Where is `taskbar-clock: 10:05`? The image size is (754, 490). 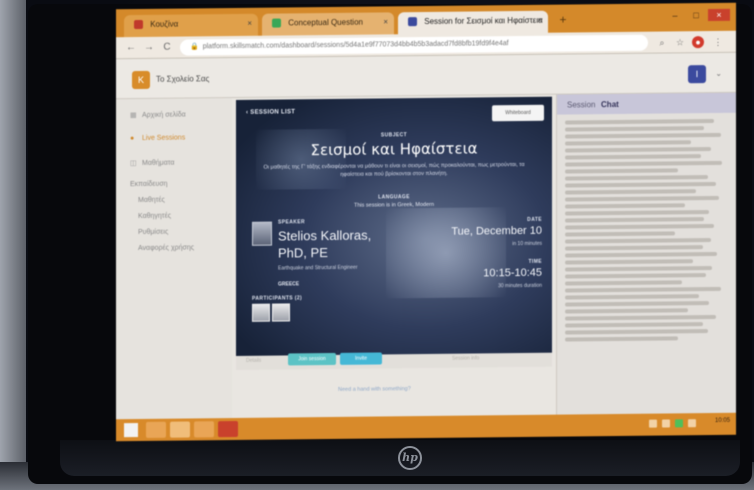
taskbar-clock: 10:05 is located at coordinates (722, 420).